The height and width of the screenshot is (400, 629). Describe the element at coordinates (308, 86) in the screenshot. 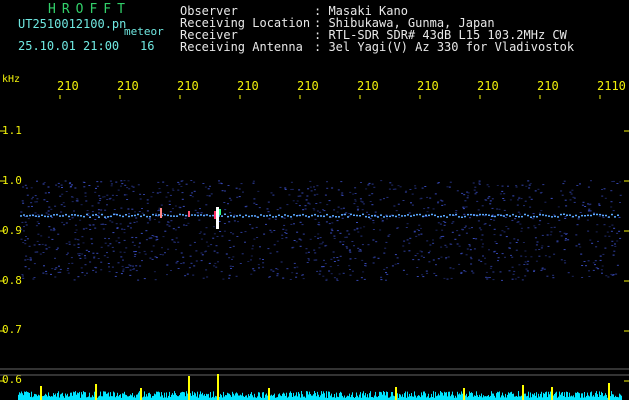

I see `x-tick: 210` at that location.